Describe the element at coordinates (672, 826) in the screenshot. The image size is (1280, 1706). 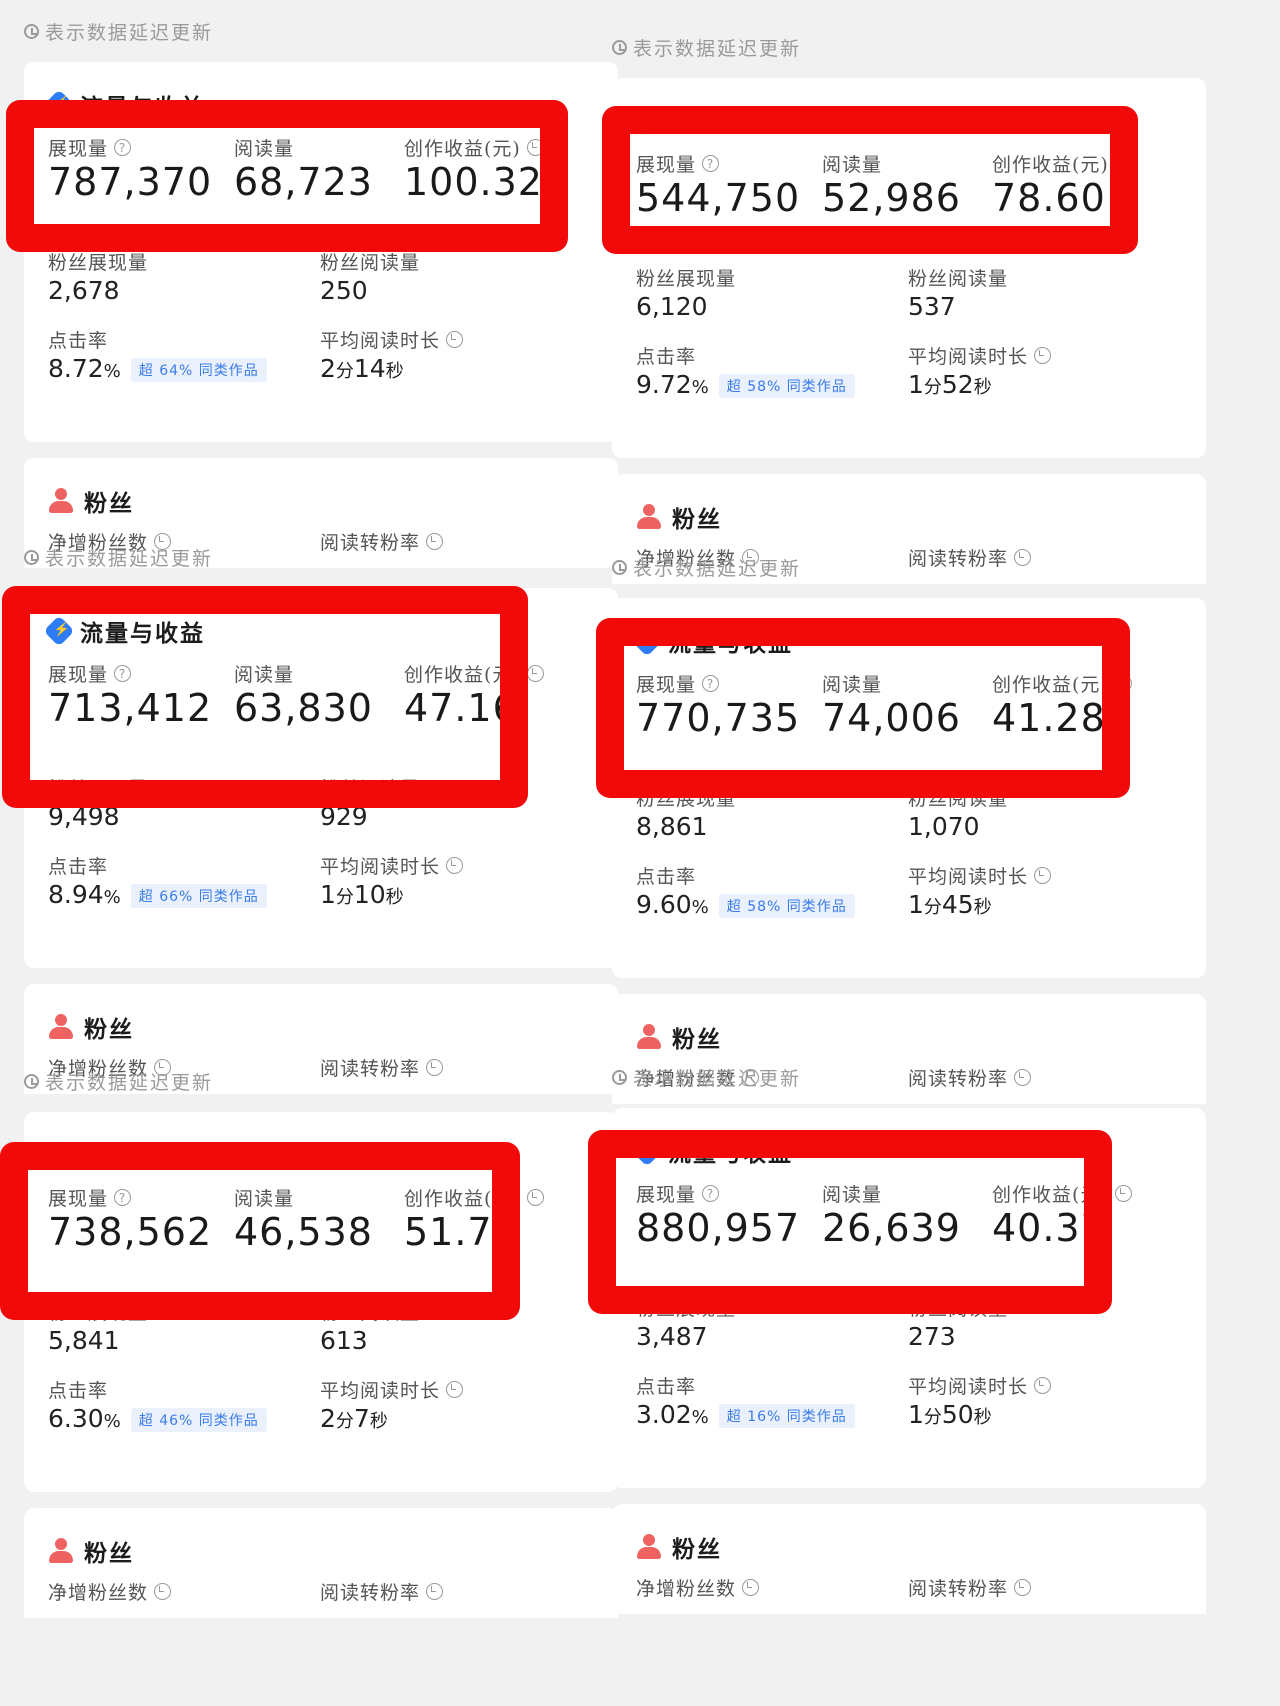
I see `fan-impressions-value: 8,861` at that location.